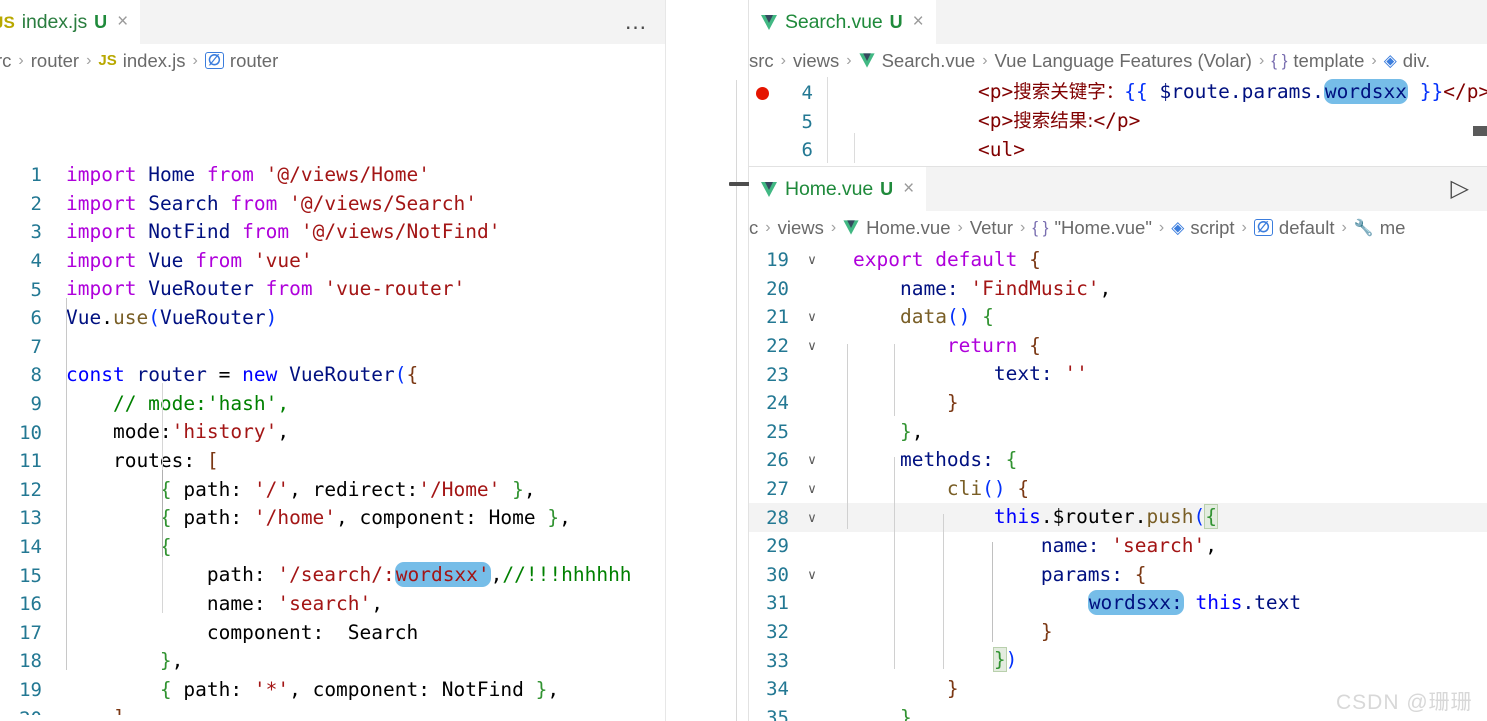 This screenshot has height=721, width=1487. I want to click on line-number: 7, so click(36, 346).